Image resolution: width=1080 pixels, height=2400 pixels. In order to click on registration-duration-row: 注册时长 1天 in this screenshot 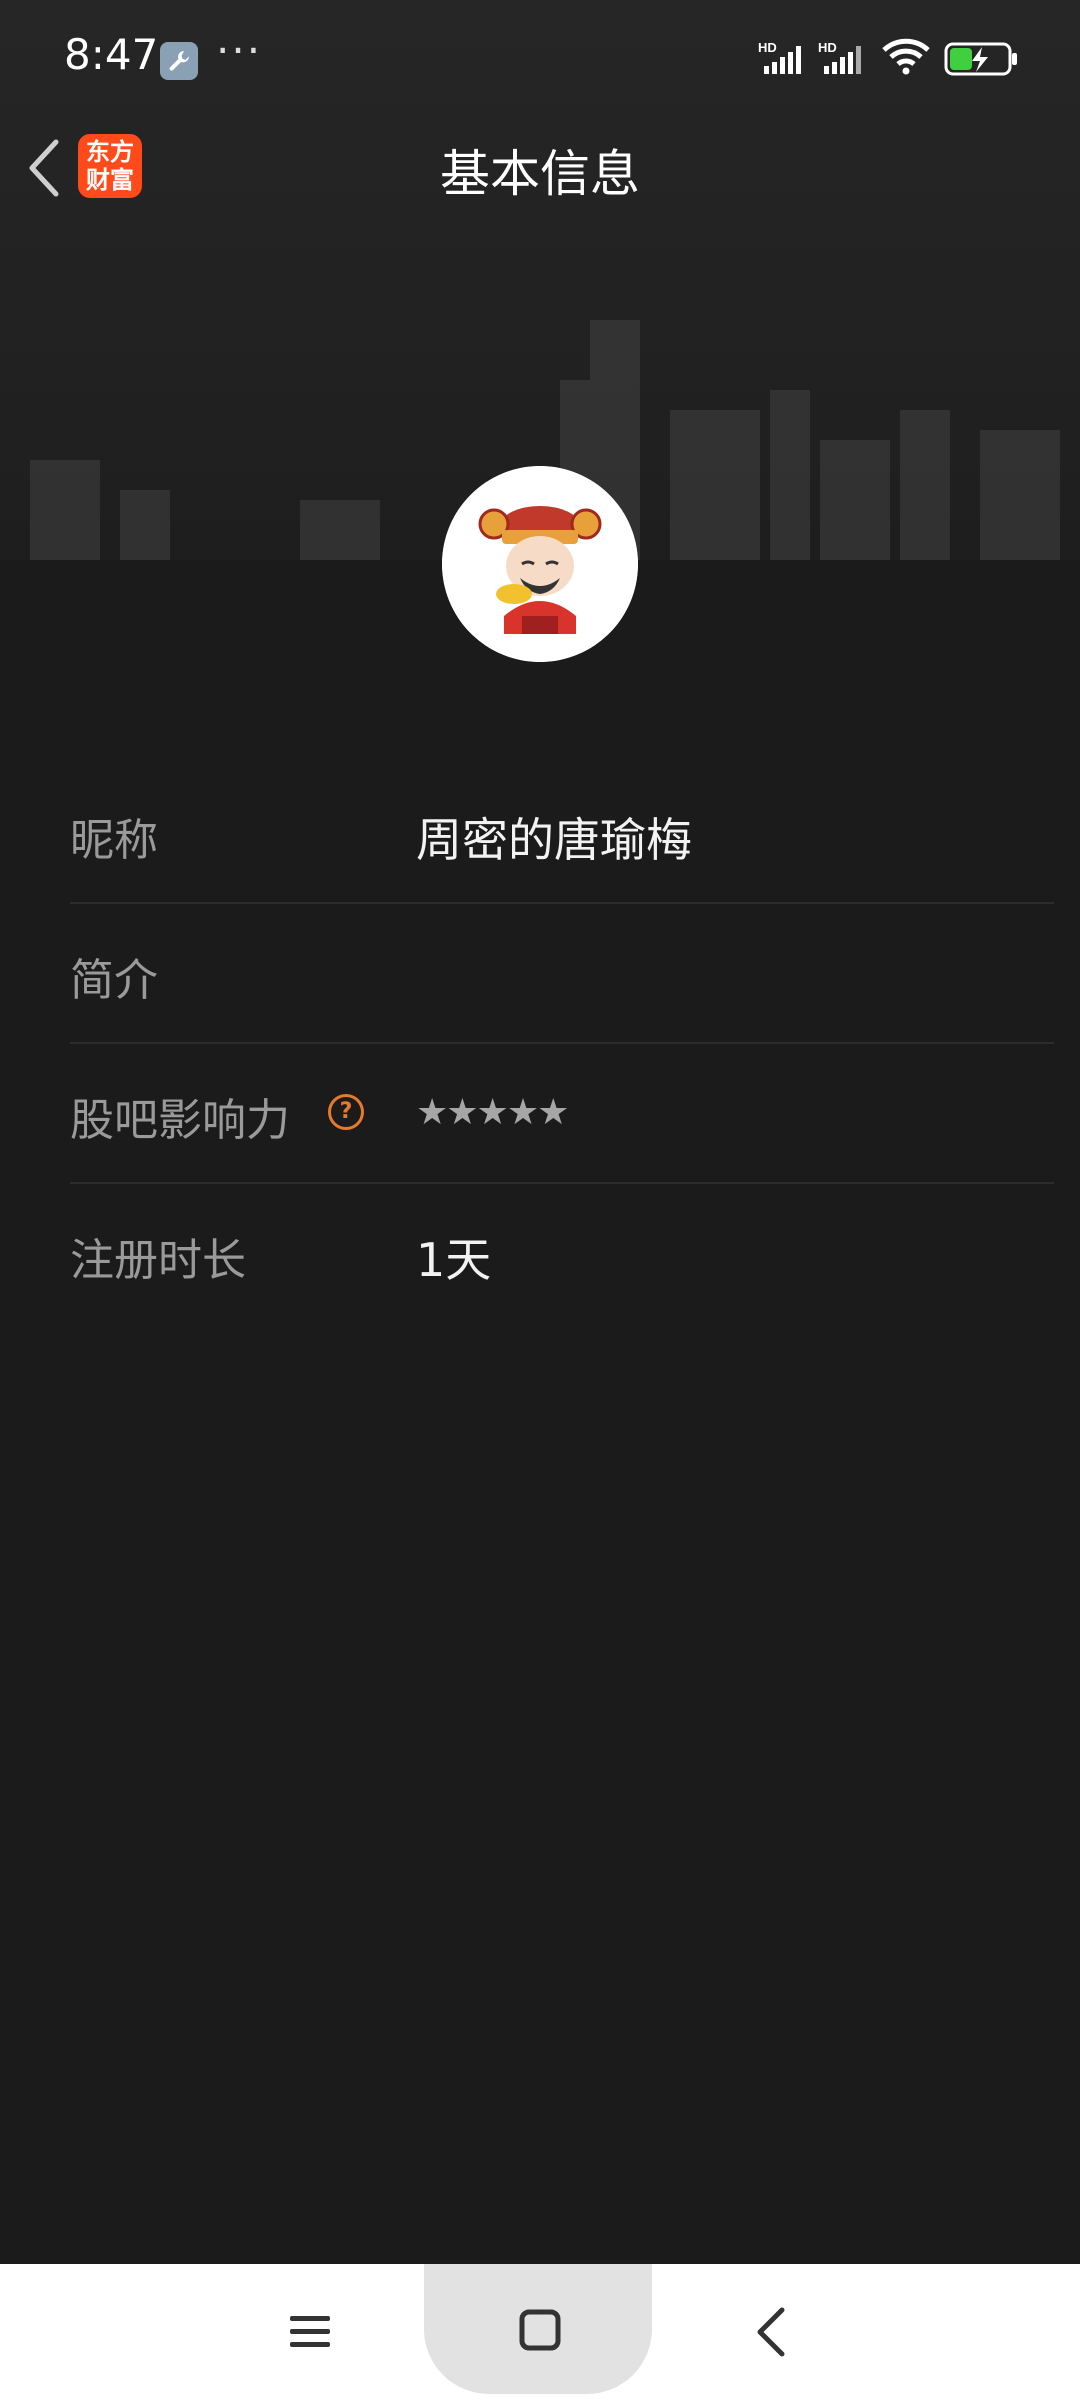, I will do `click(562, 1253)`.